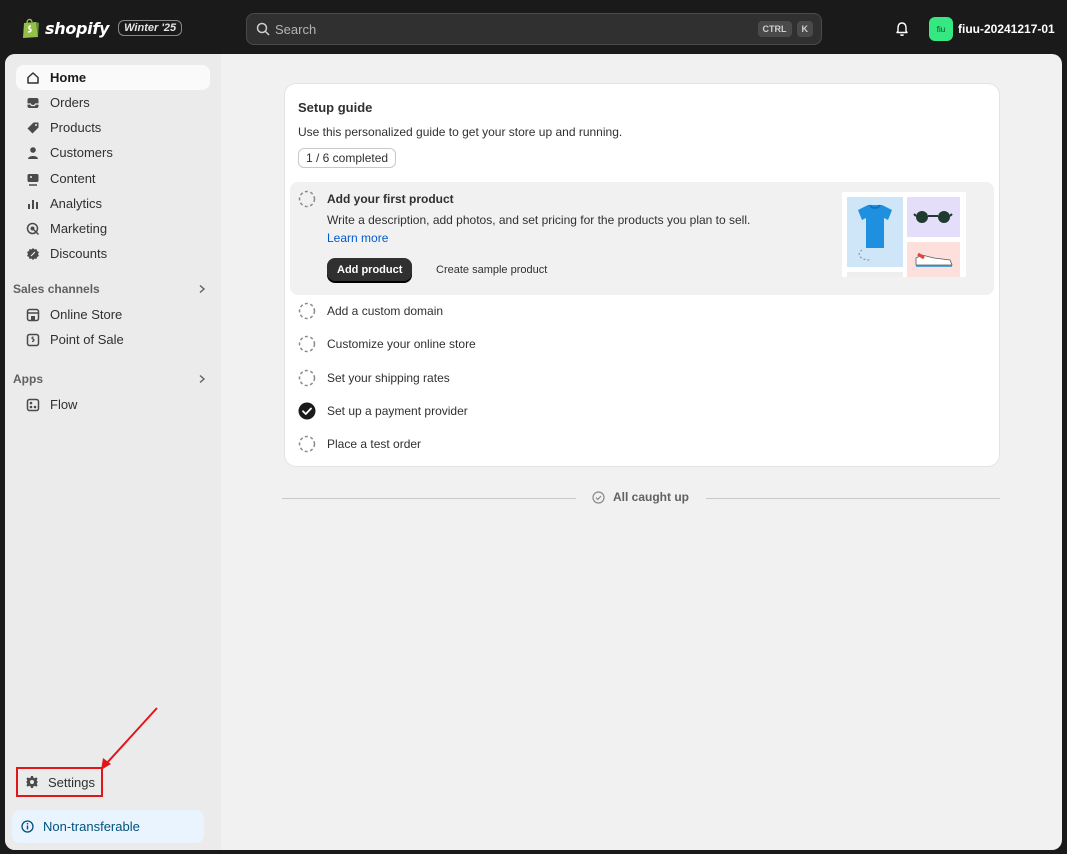  Describe the element at coordinates (113, 77) in the screenshot. I see `sidebar-item-home: Home` at that location.